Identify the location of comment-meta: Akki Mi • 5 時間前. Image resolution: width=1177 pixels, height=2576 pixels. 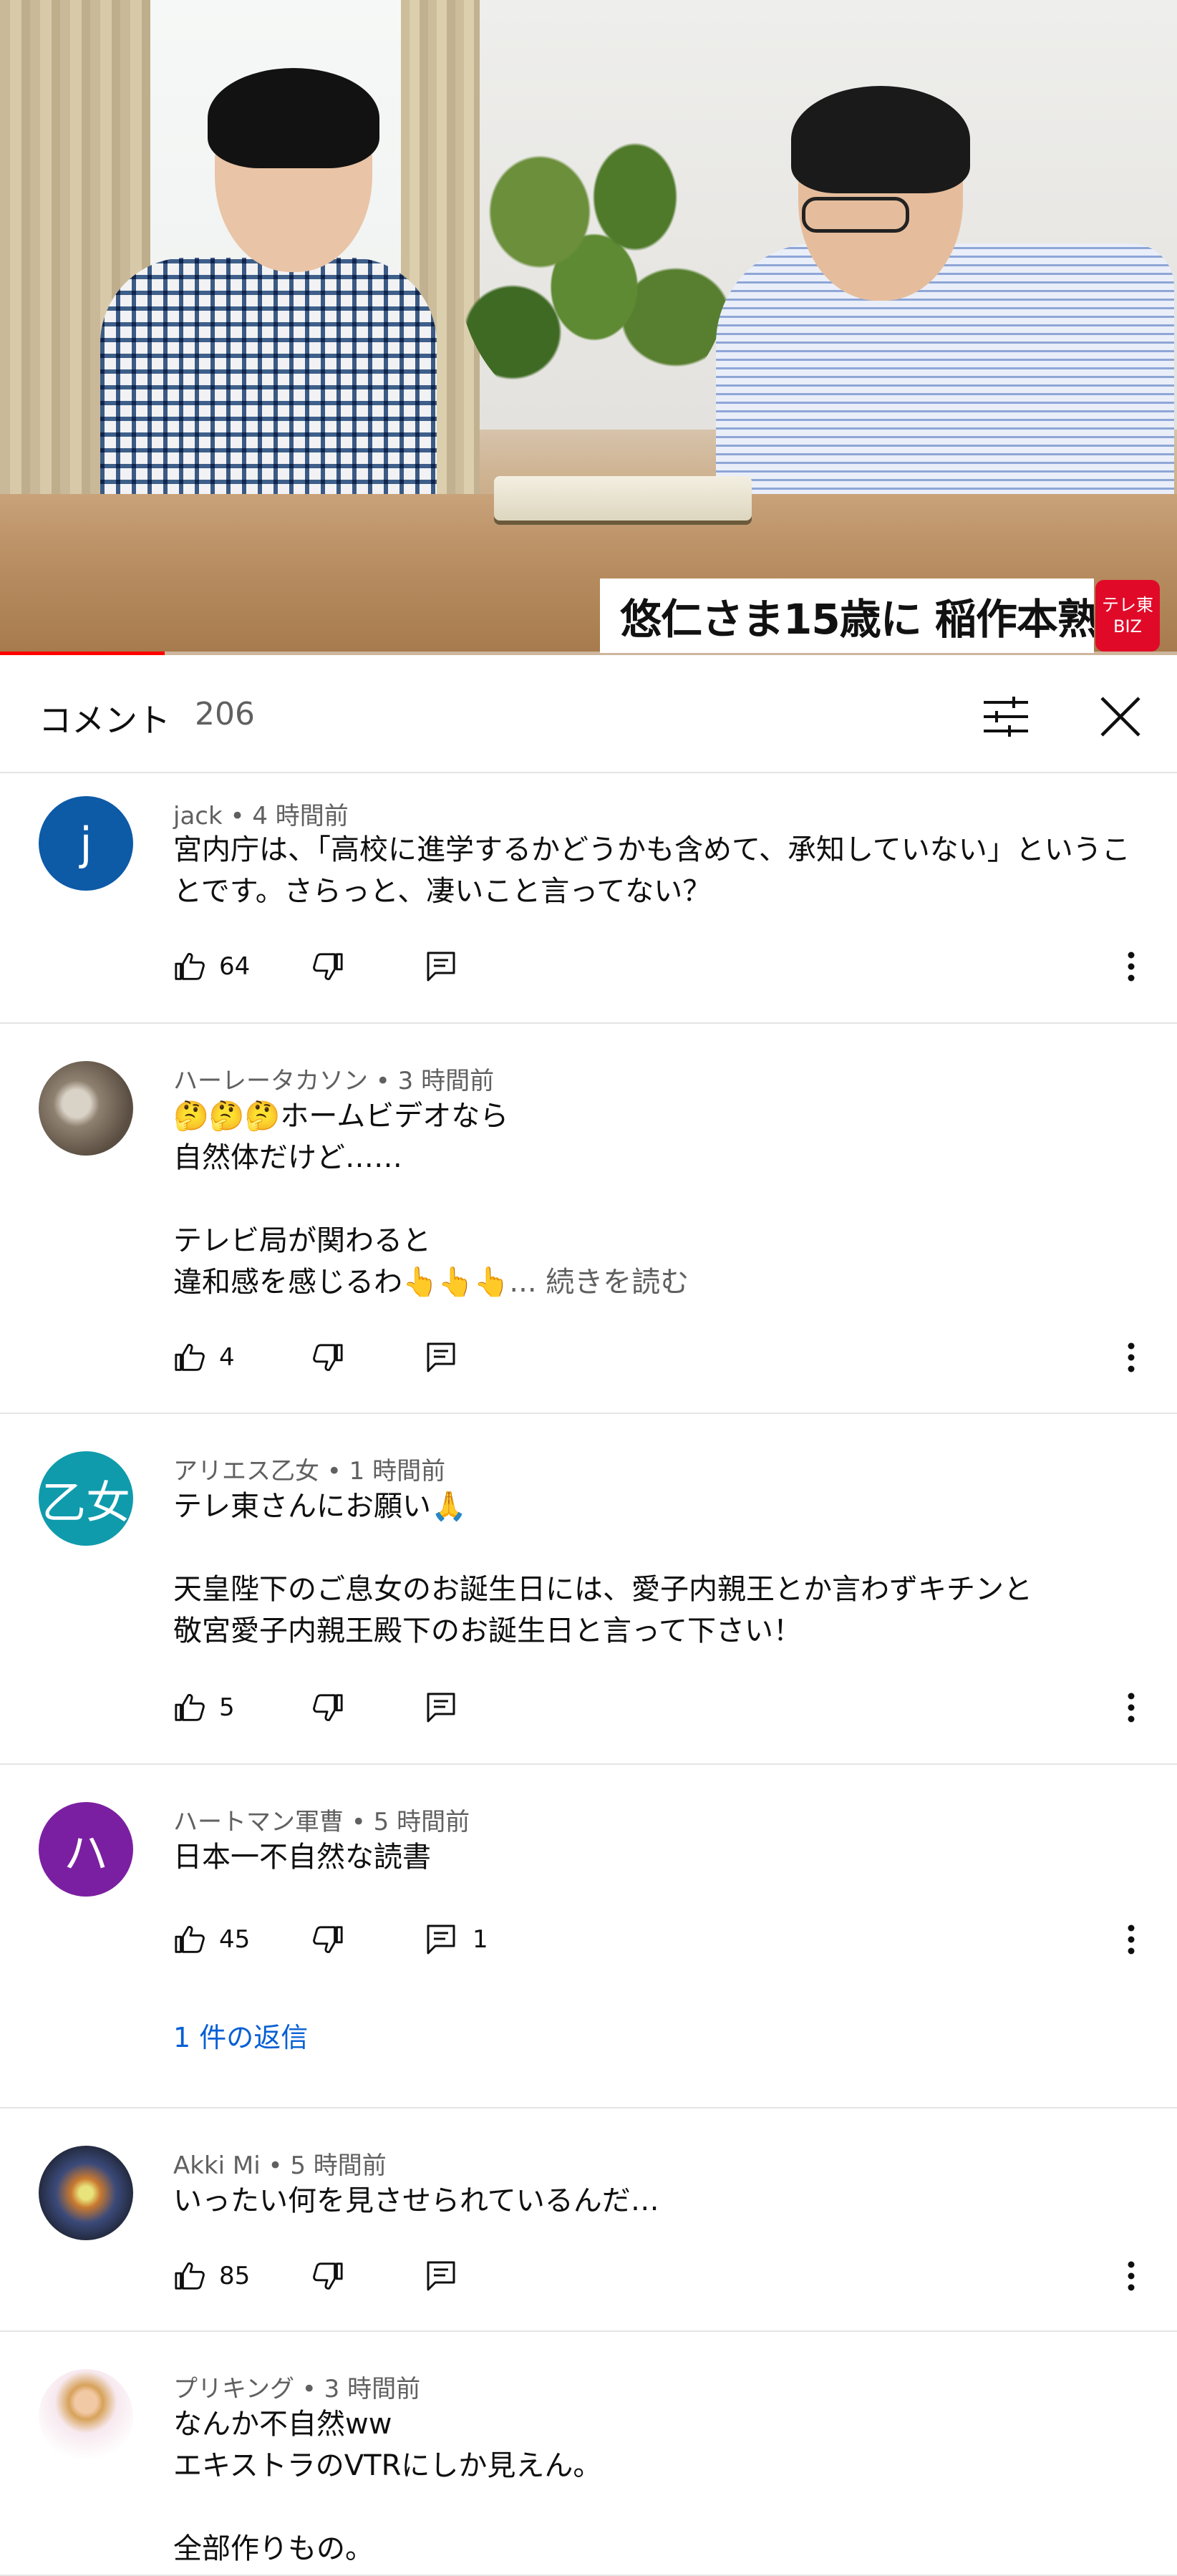
(280, 2164).